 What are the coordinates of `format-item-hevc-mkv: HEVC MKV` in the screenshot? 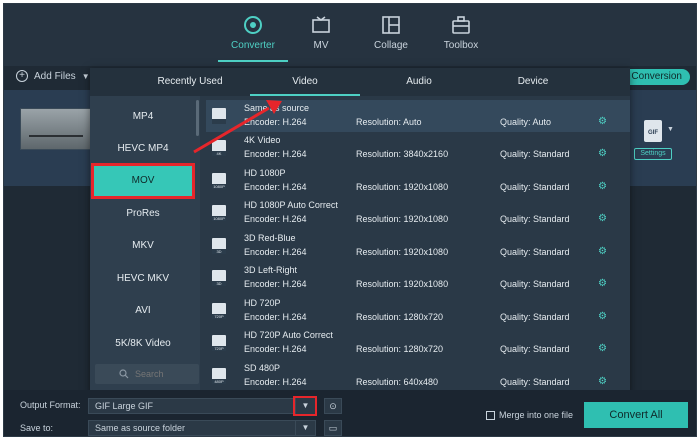 It's located at (143, 279).